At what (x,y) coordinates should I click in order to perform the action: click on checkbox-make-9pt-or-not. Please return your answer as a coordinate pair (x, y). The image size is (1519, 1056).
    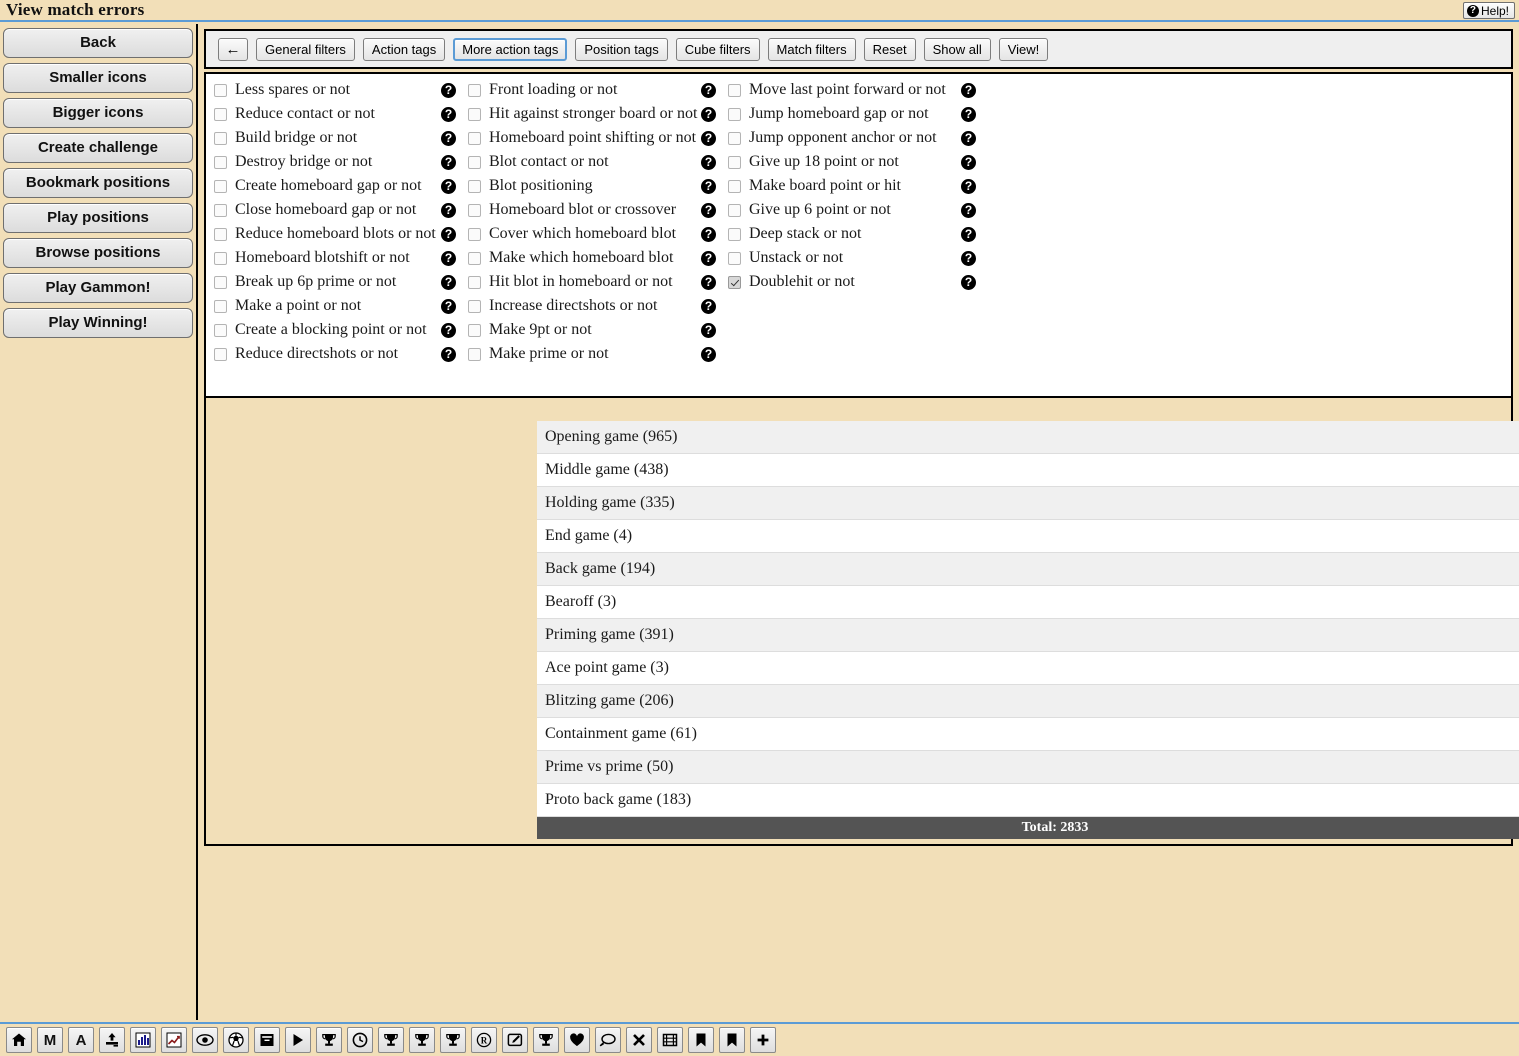
    Looking at the image, I should click on (474, 330).